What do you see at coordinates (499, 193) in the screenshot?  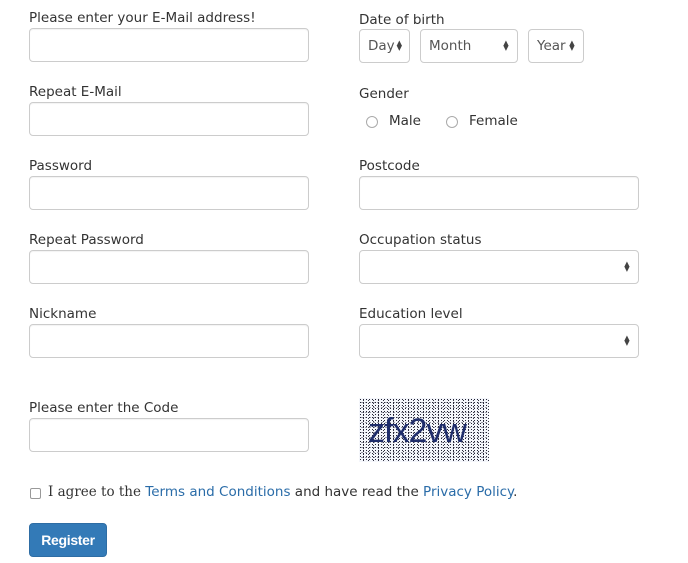 I see `postcode-input` at bounding box center [499, 193].